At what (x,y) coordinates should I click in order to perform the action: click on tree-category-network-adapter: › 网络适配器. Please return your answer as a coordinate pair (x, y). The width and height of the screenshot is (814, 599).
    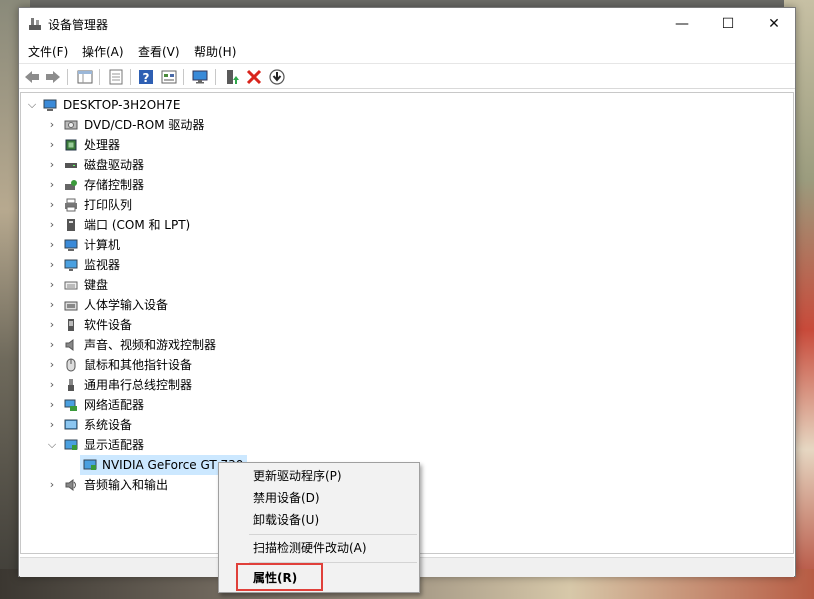
    Looking at the image, I should click on (177, 405).